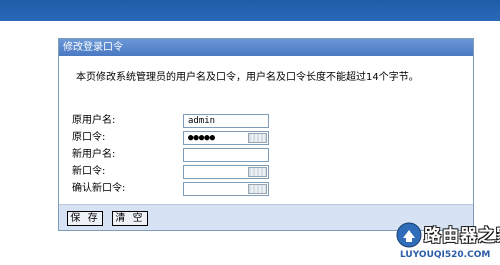  What do you see at coordinates (462, 236) in the screenshot?
I see `watermark-title: 路由器之家` at bounding box center [462, 236].